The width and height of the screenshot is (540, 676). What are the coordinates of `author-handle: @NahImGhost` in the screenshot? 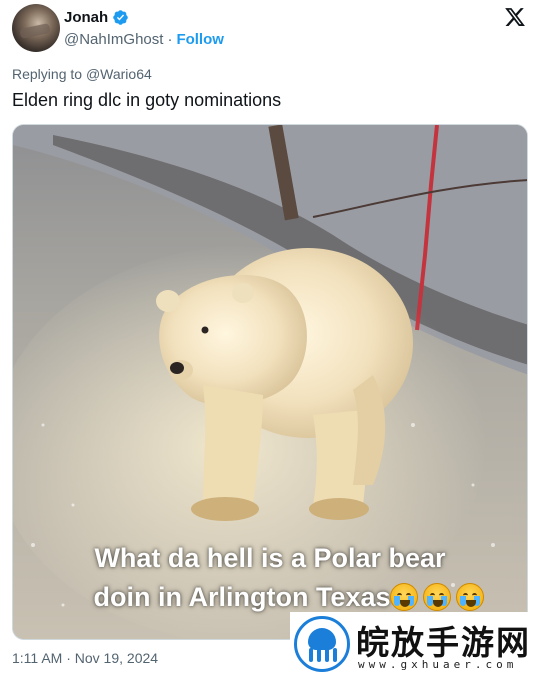 It's located at (113, 39).